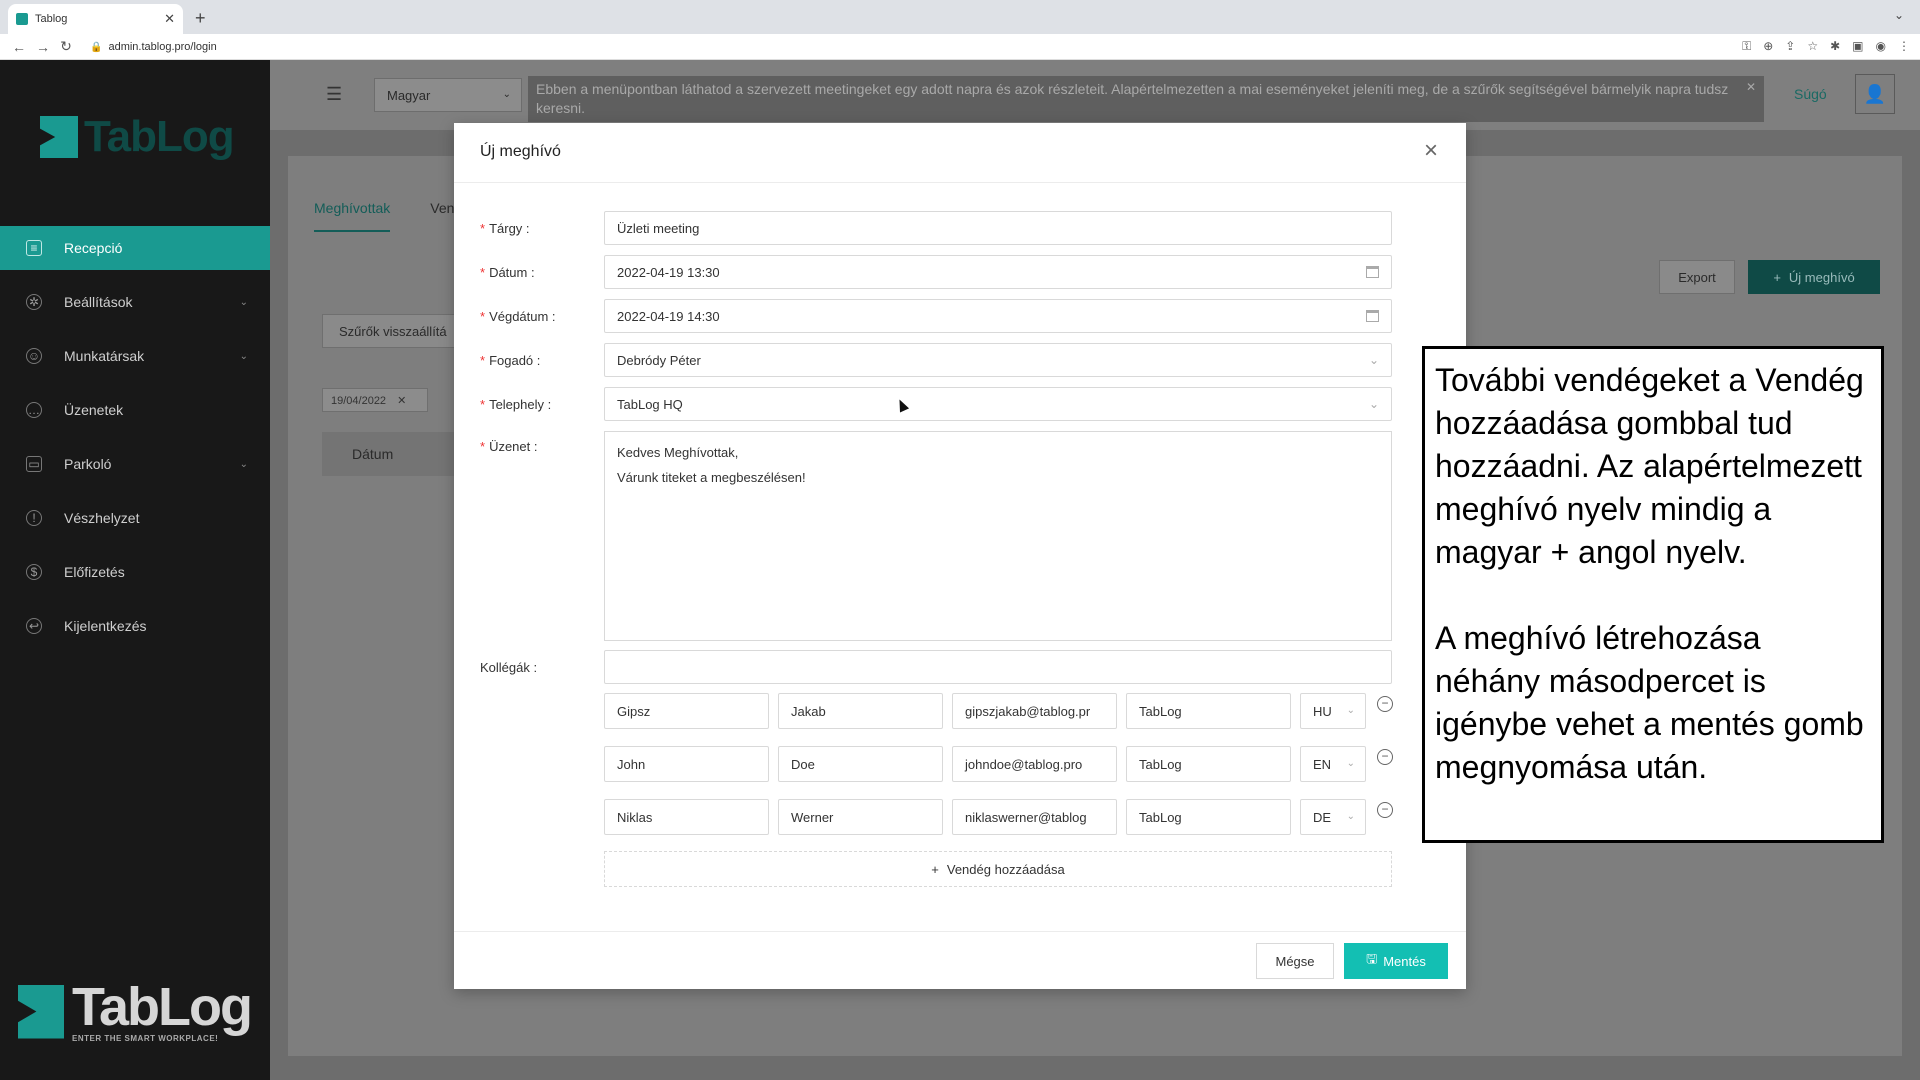  I want to click on reload-icon: ↻, so click(66, 46).